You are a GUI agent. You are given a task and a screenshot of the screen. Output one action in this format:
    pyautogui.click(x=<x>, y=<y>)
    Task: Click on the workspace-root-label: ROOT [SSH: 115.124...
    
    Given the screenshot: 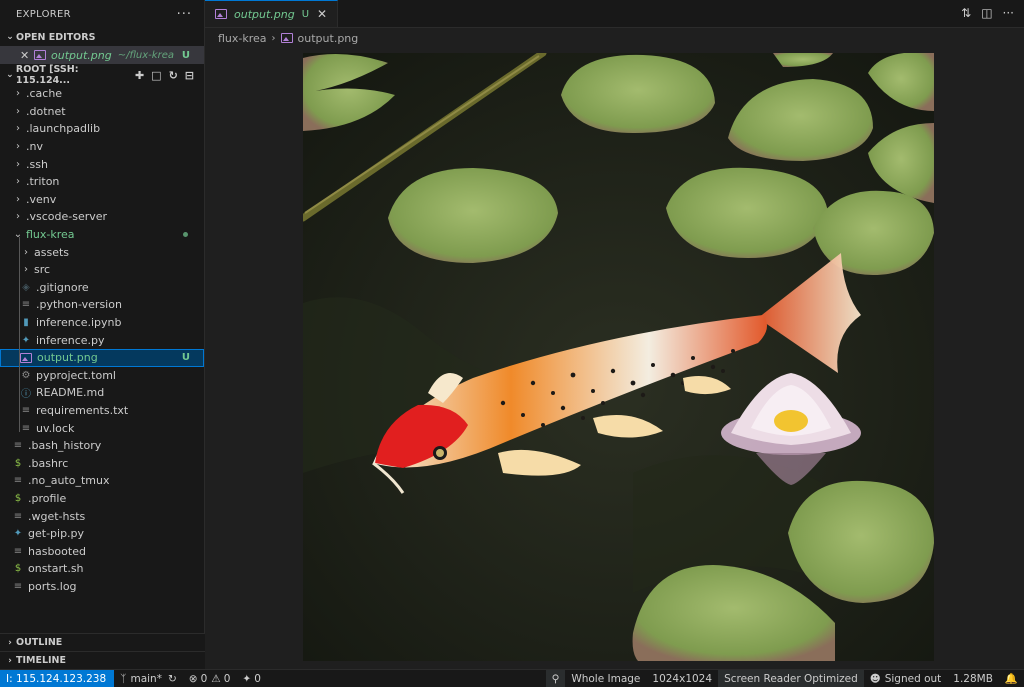 What is the action you would take?
    pyautogui.click(x=47, y=75)
    